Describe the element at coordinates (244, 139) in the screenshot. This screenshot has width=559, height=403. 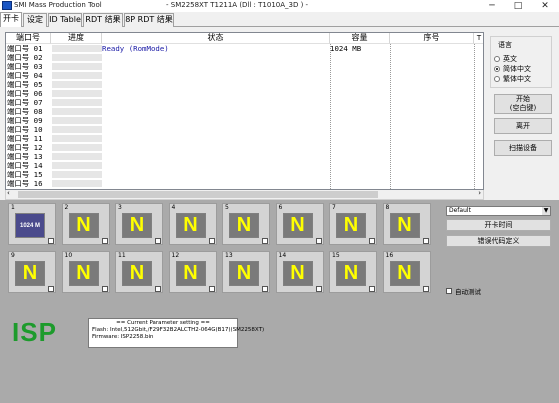
I see `table-row: 端口号 11` at that location.